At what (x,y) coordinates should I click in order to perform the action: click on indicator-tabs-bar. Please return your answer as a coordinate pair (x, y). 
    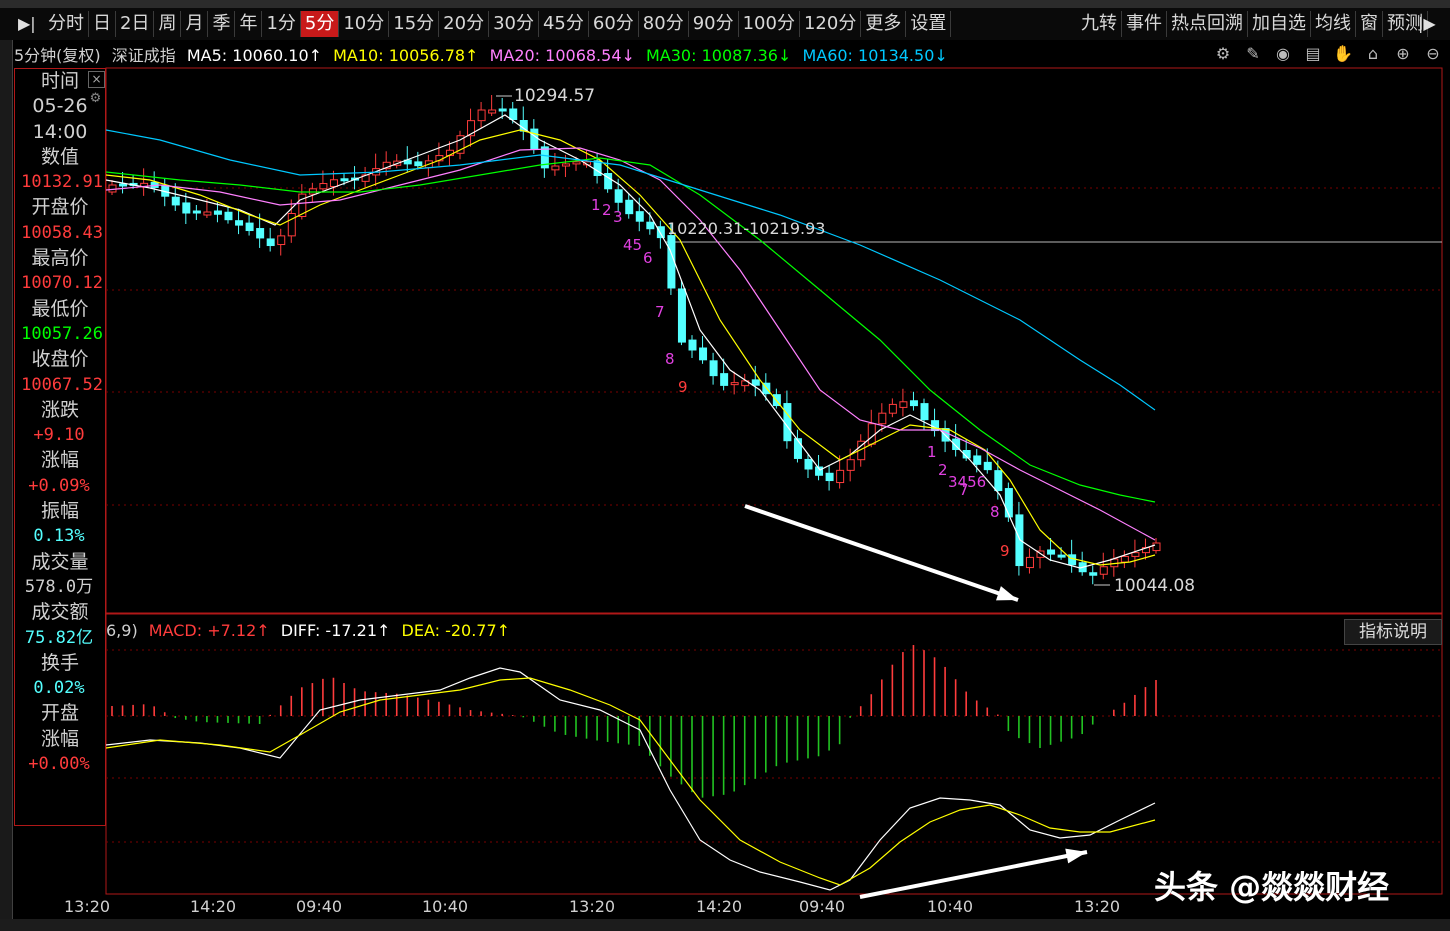
    Looking at the image, I should click on (725, 925).